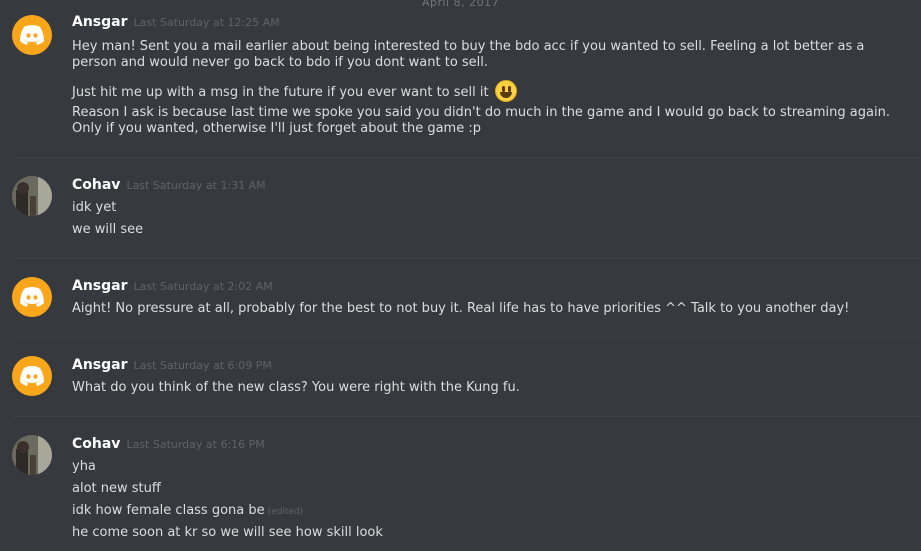  Describe the element at coordinates (505, 91) in the screenshot. I see `smiley-emoji-icon` at that location.